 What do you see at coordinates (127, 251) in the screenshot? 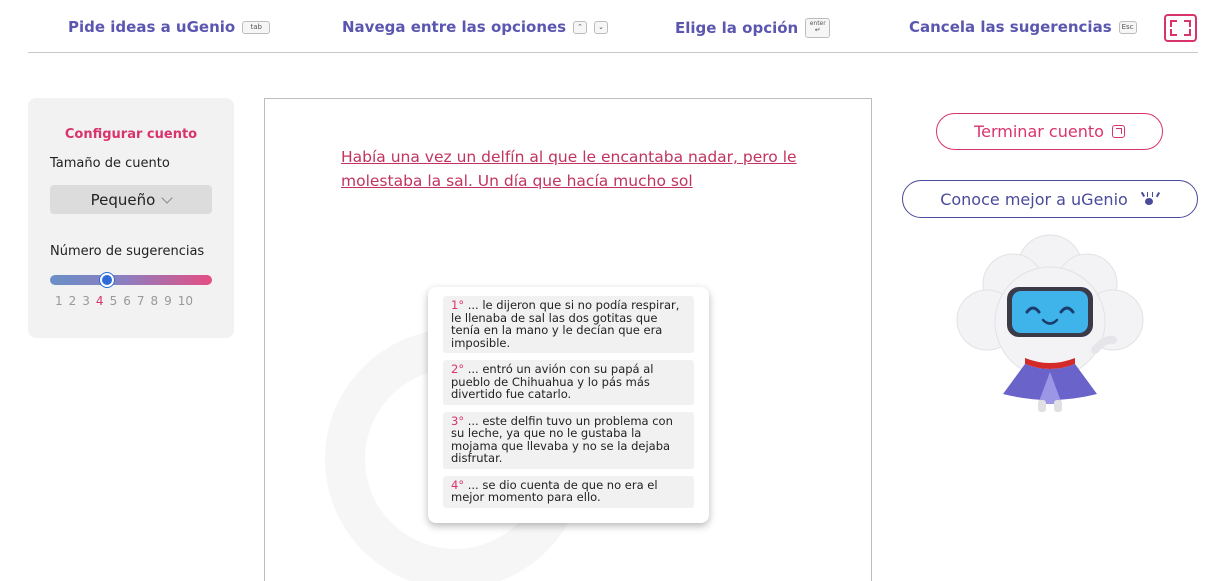
I see `suggestions-count-label: Número de sugerencias` at bounding box center [127, 251].